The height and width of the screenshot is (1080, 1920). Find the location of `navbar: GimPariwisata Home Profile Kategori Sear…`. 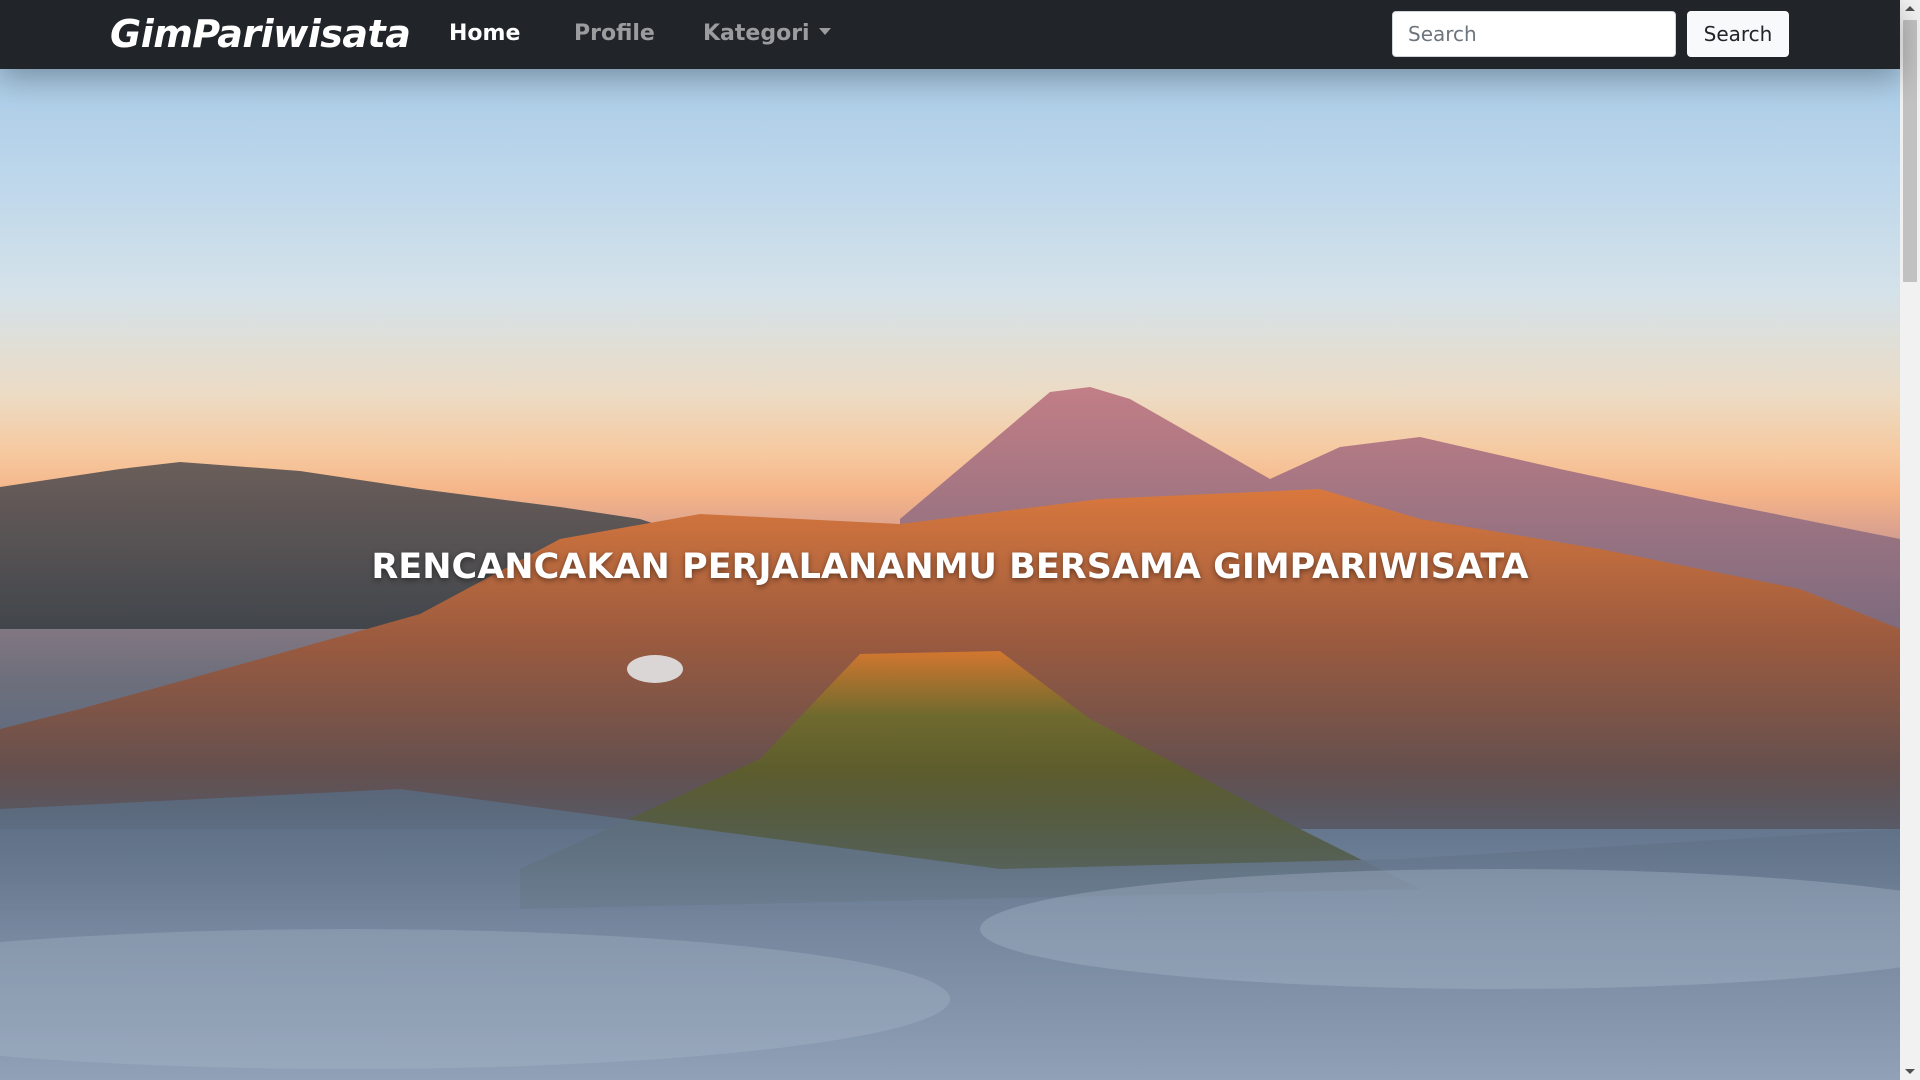

navbar: GimPariwisata Home Profile Kategori Sear… is located at coordinates (950, 34).